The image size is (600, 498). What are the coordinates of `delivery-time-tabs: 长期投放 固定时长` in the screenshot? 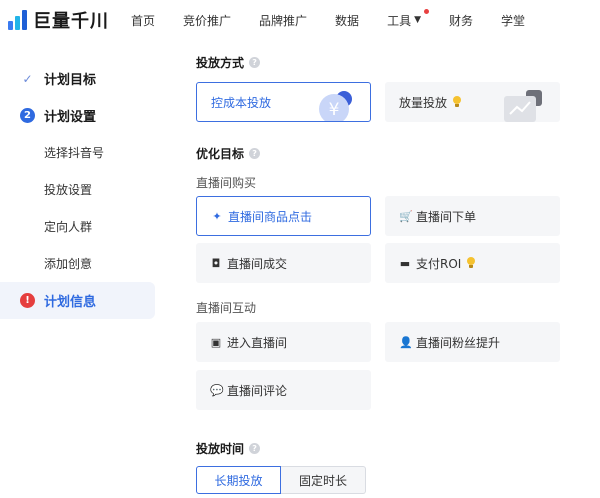 It's located at (281, 480).